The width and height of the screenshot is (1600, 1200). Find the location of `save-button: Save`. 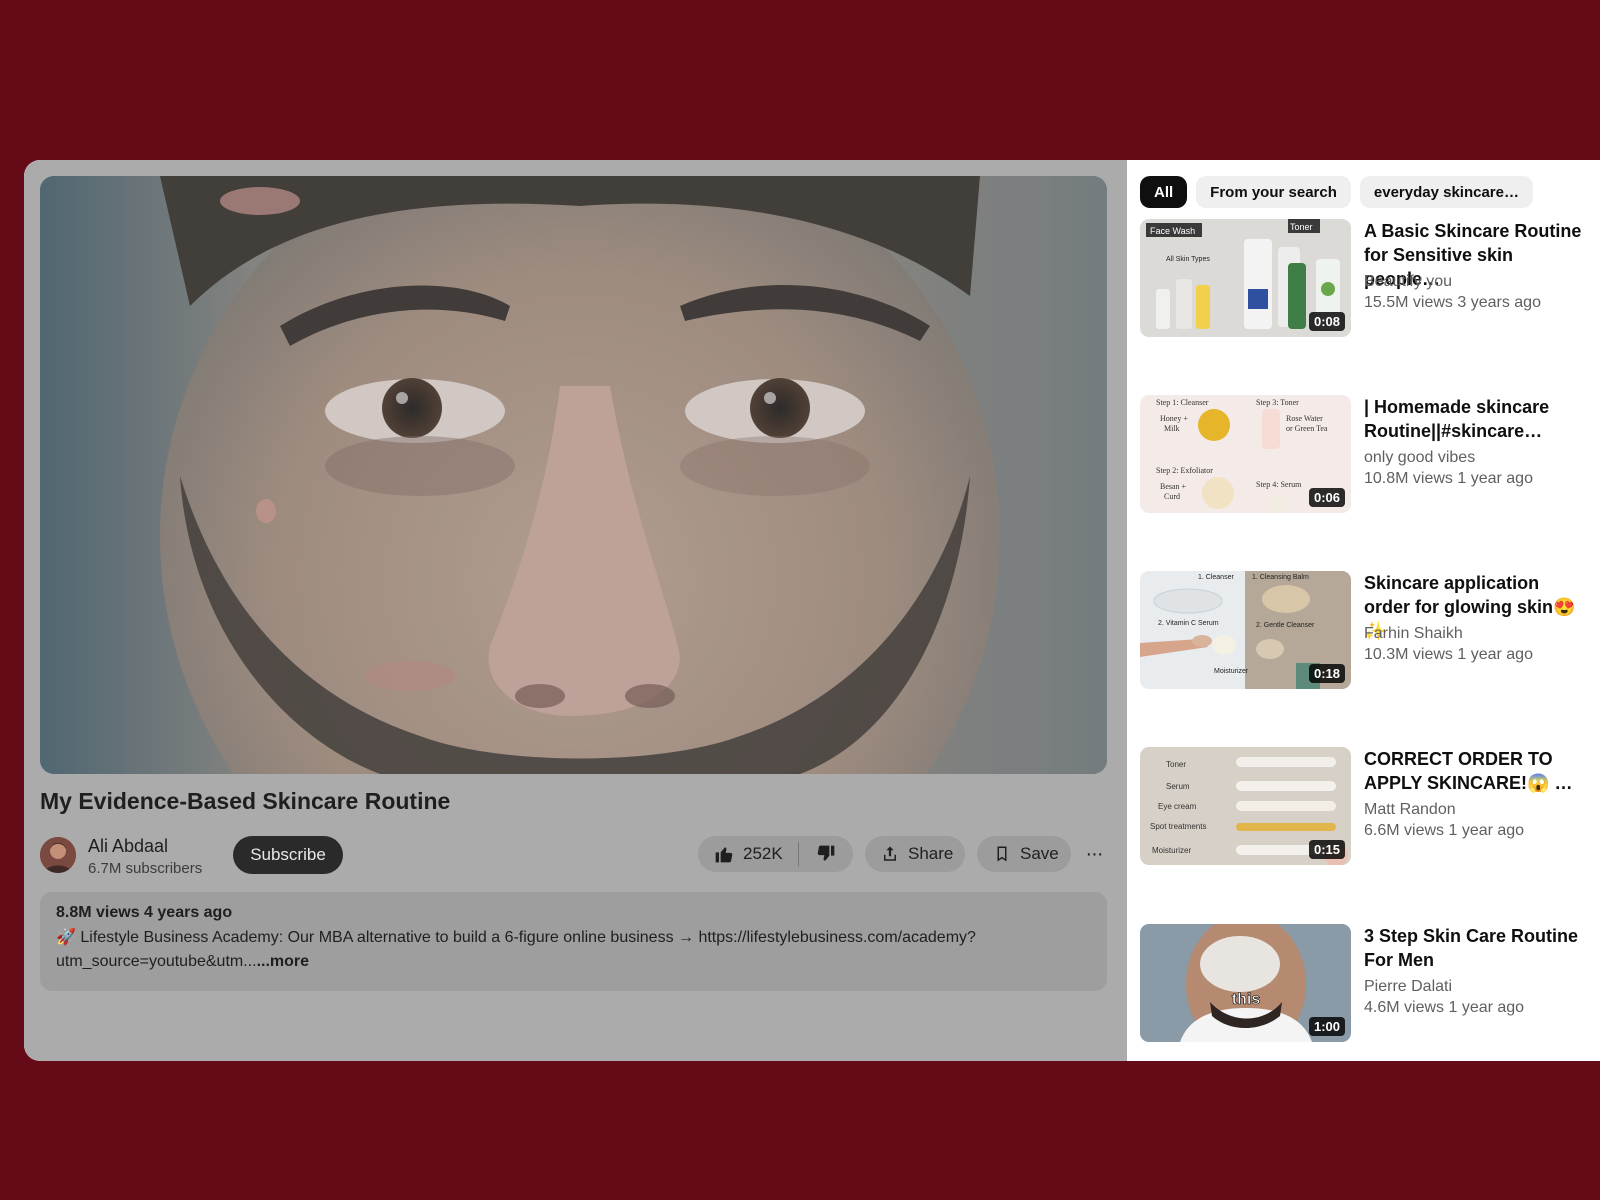

save-button: Save is located at coordinates (1024, 854).